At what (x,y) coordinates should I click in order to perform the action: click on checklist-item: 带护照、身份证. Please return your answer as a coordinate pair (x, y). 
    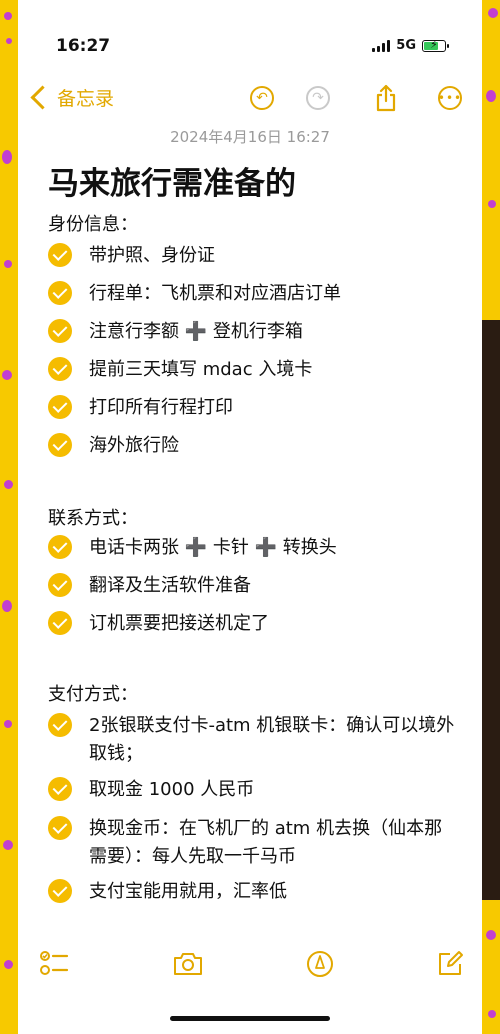
    Looking at the image, I should click on (253, 256).